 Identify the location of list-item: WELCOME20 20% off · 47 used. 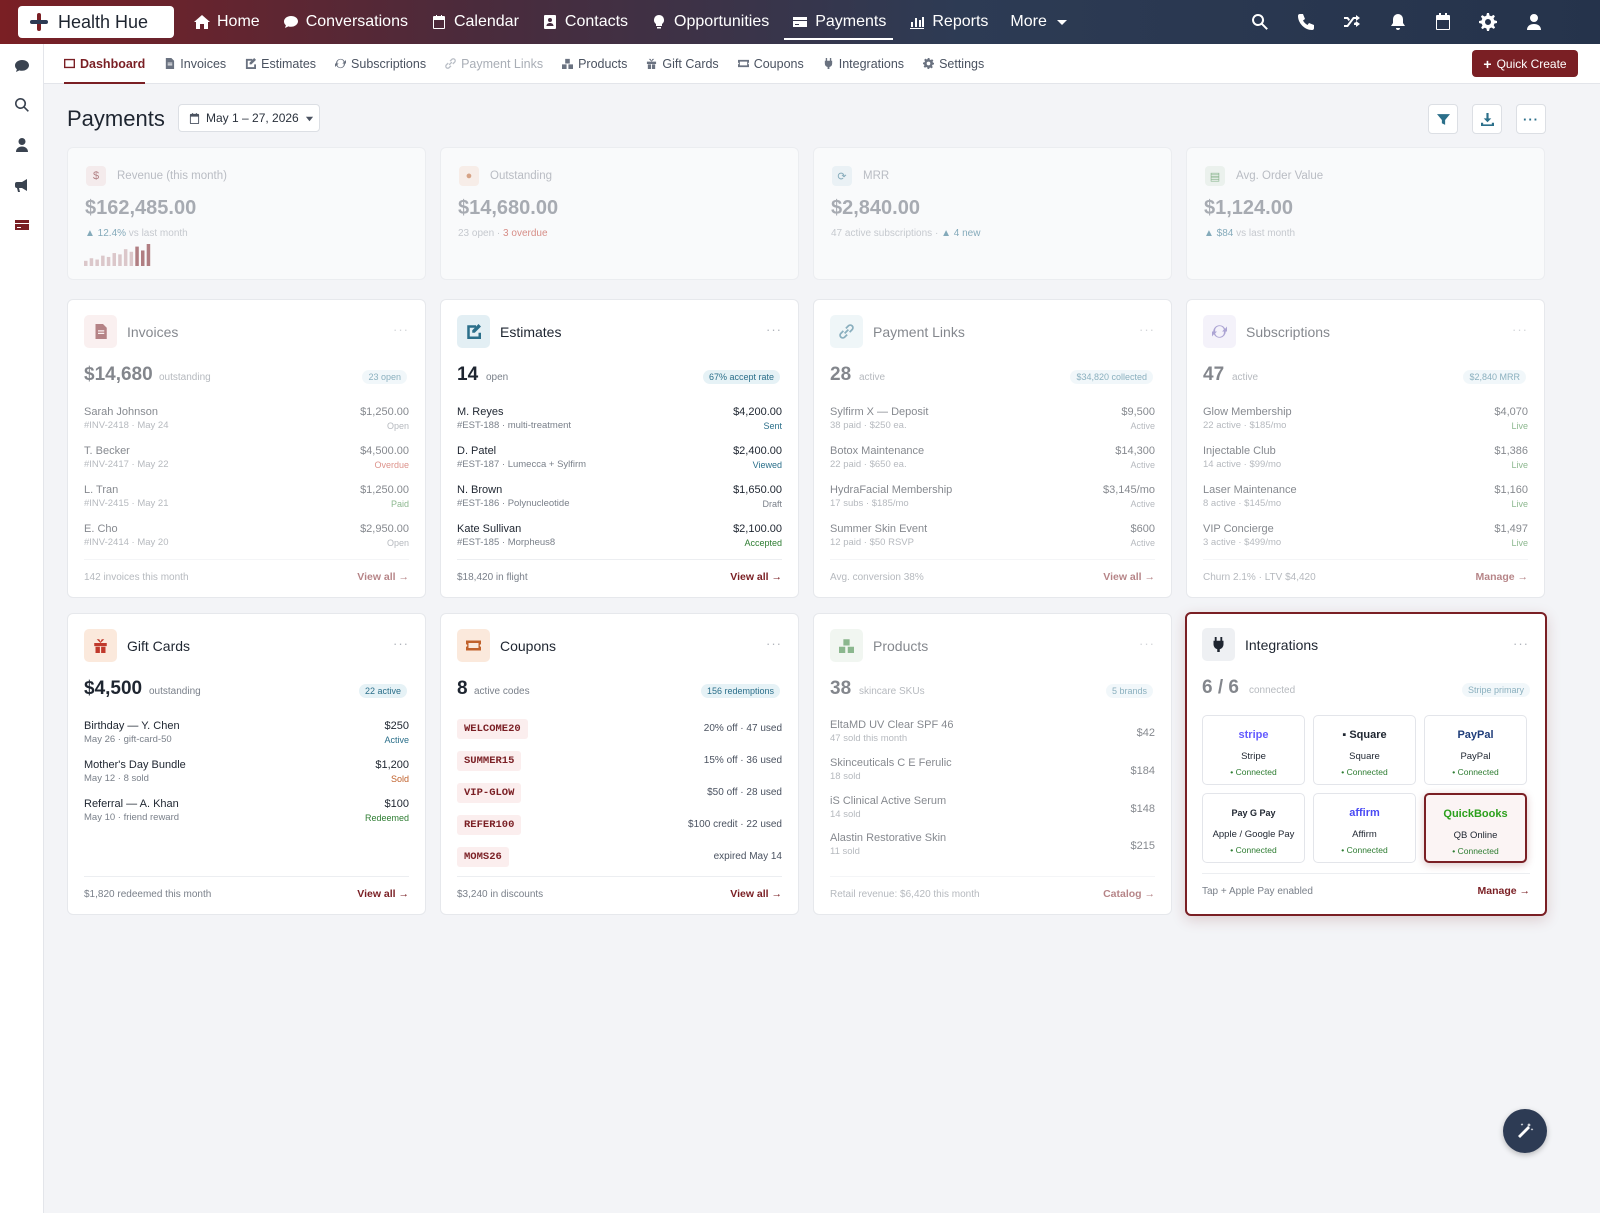
(619, 729).